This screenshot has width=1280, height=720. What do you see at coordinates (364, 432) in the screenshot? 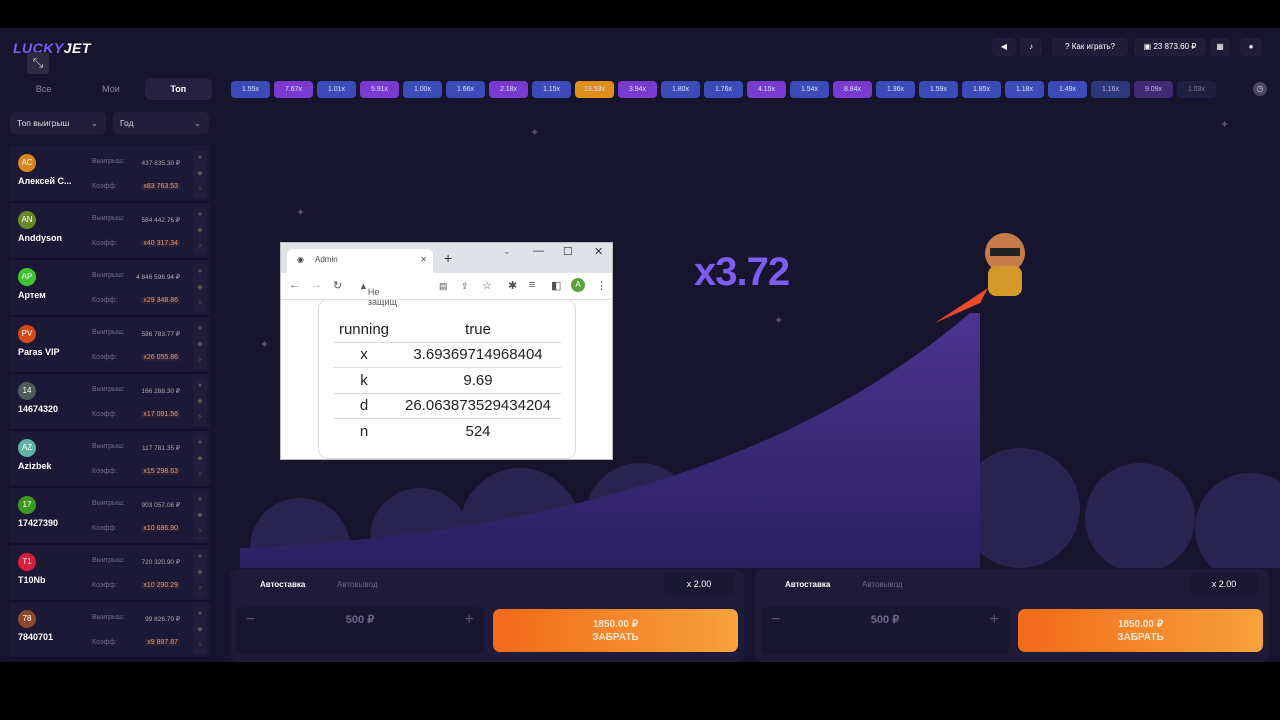
I see `row-key: n` at bounding box center [364, 432].